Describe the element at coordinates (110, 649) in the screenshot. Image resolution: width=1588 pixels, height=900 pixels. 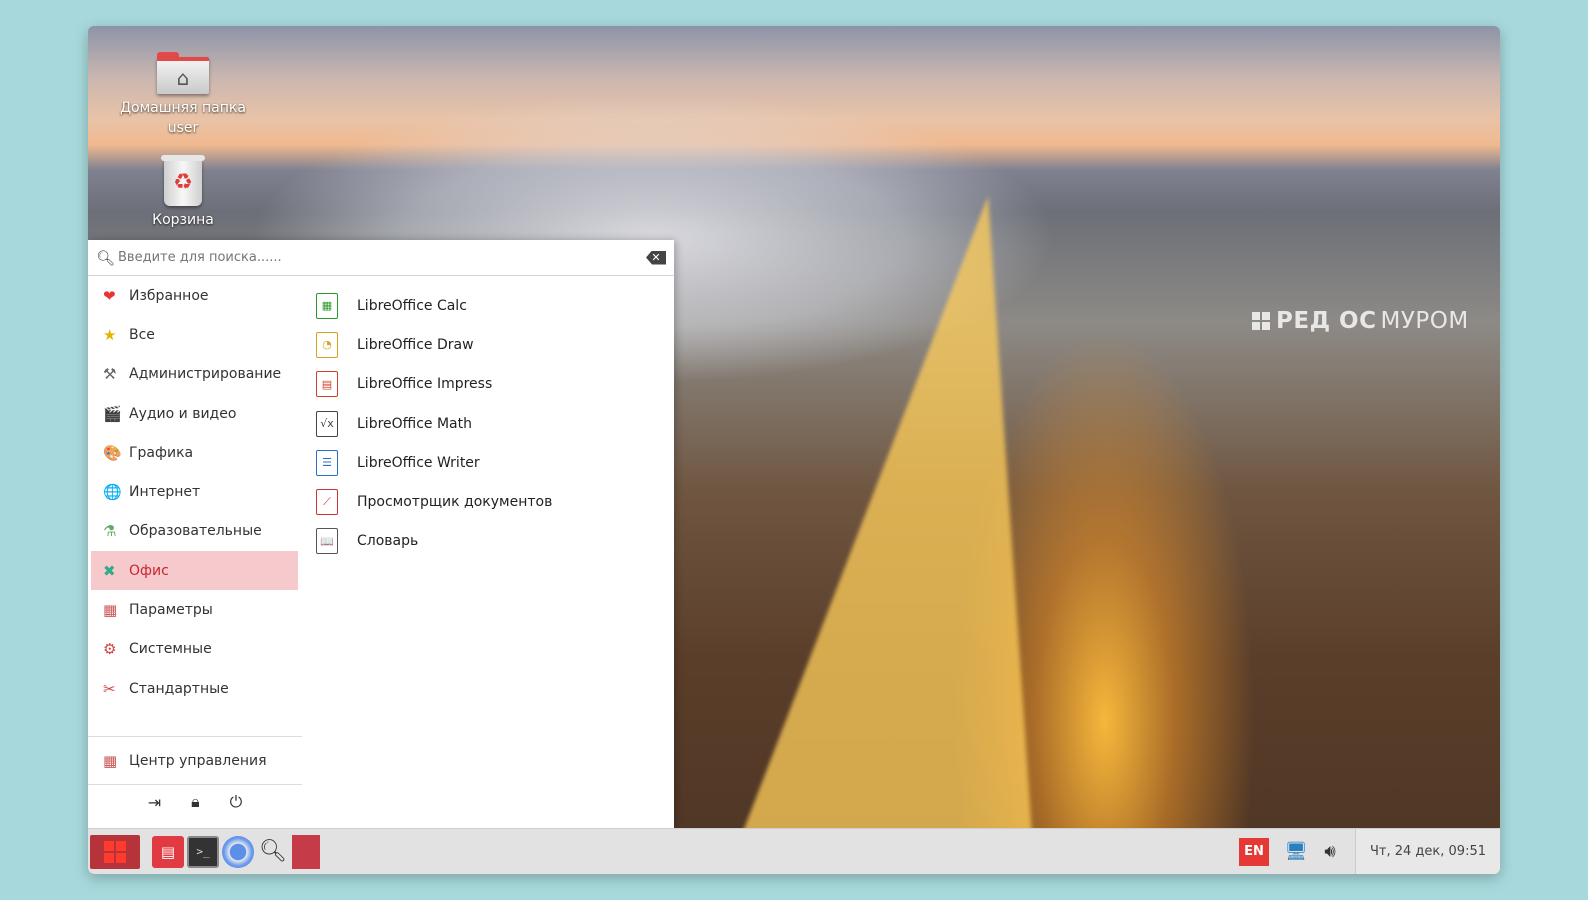
I see `system-icon: ⚙` at that location.